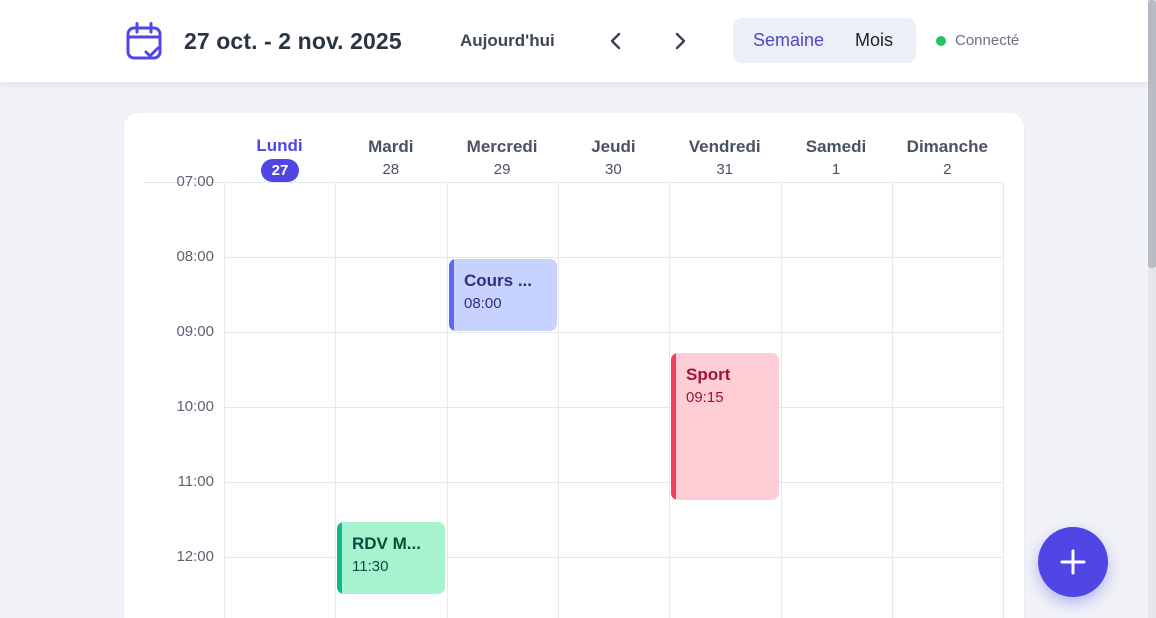  I want to click on day-name: Jeudi, so click(613, 146).